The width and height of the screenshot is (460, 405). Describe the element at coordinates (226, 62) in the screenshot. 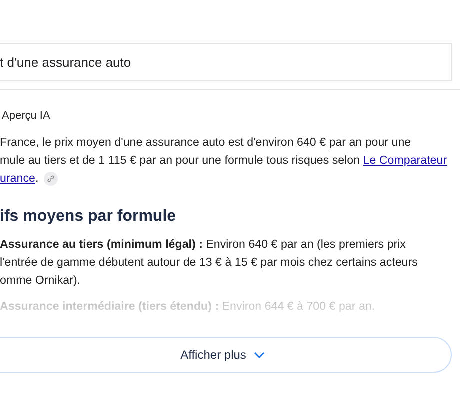

I see `search-field: t d'une assurance auto` at that location.